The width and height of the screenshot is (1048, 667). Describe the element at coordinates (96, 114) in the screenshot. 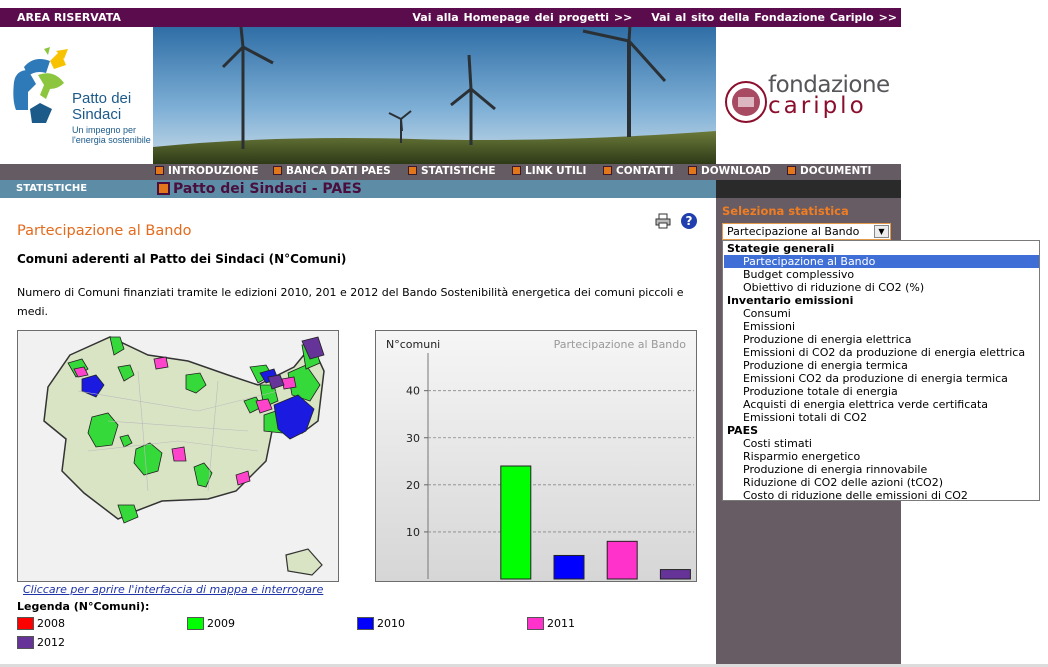

I see `logo-text-2: Sindaci` at that location.